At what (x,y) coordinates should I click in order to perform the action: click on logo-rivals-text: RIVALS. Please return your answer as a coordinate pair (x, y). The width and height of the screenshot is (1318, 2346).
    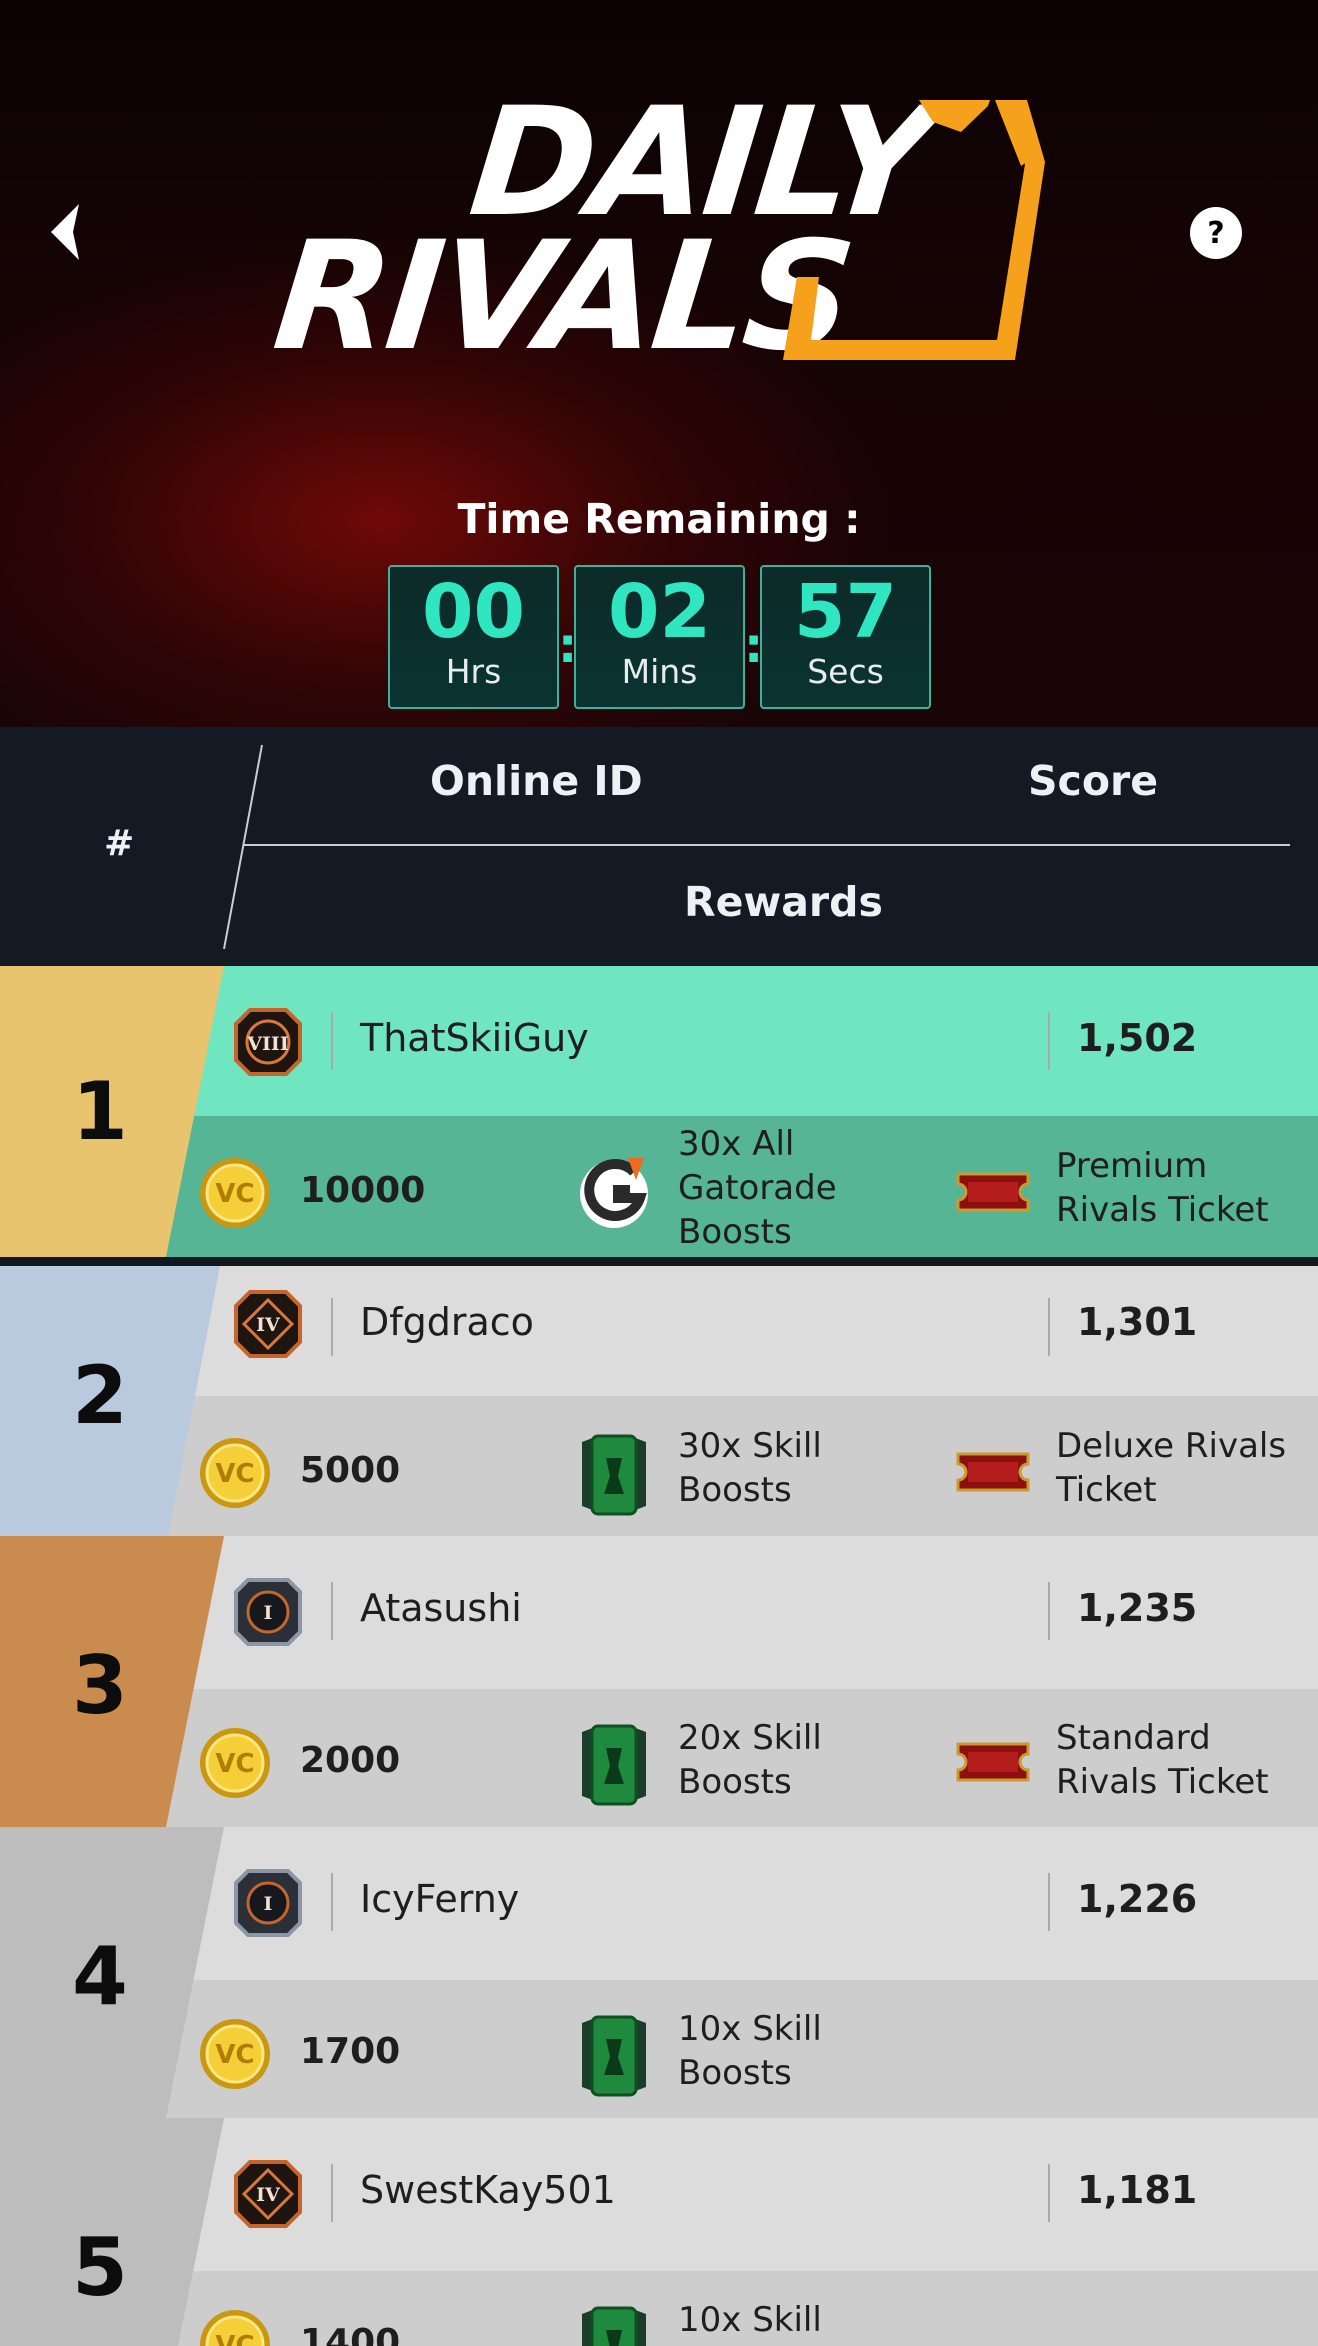
    Looking at the image, I should click on (562, 297).